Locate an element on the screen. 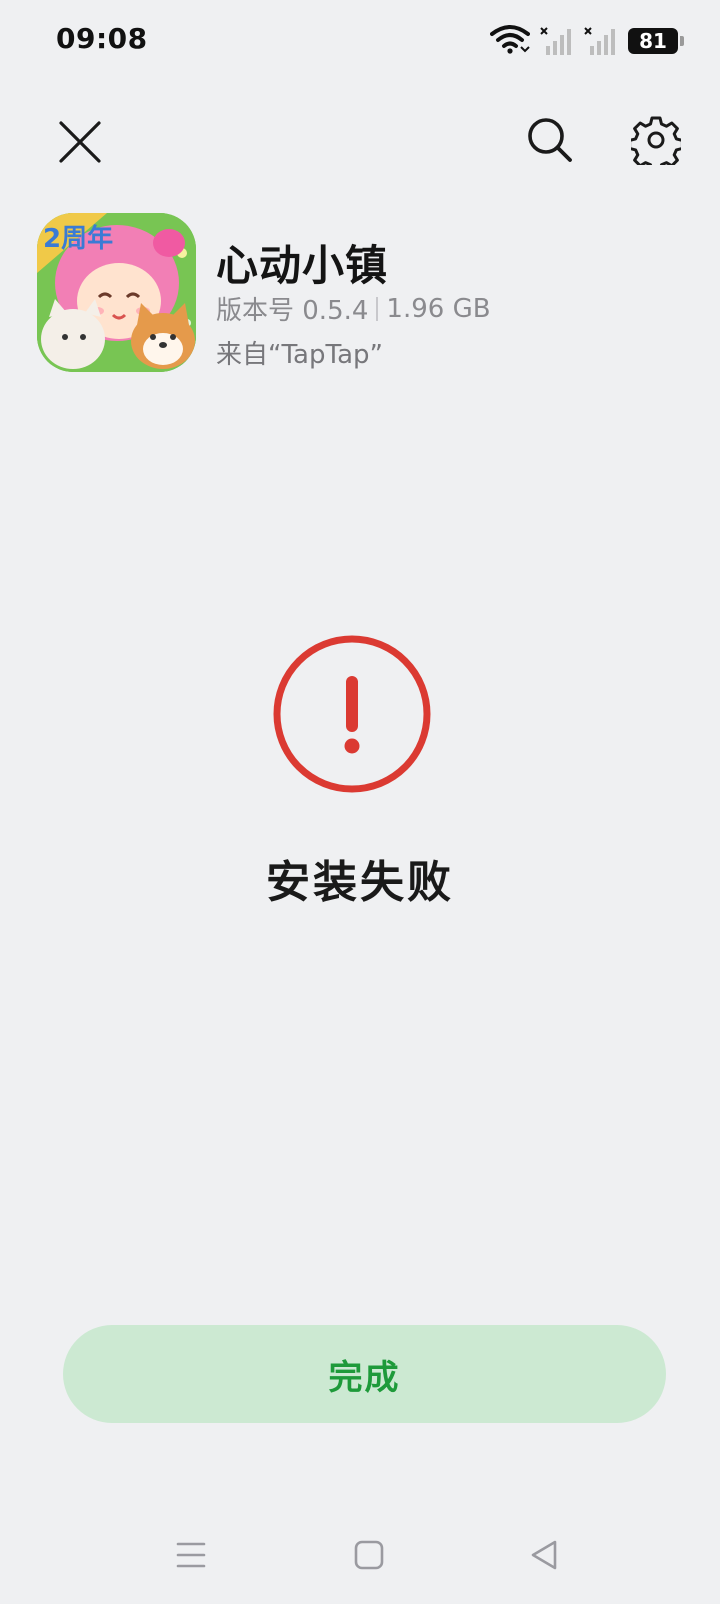 The width and height of the screenshot is (720, 1604). menu-icon is located at coordinates (191, 1555).